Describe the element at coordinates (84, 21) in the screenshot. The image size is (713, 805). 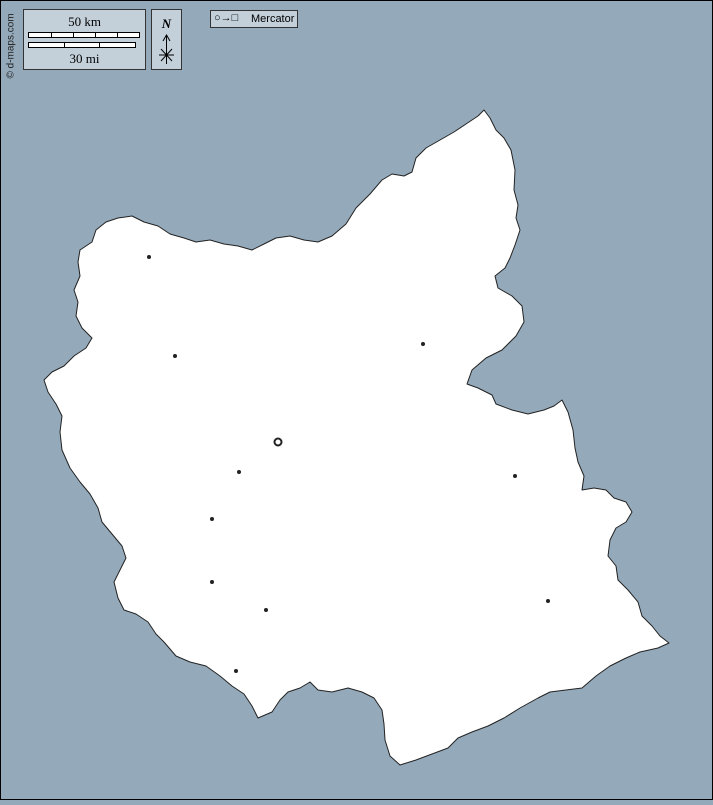
I see `scale-km-label: 50 km` at that location.